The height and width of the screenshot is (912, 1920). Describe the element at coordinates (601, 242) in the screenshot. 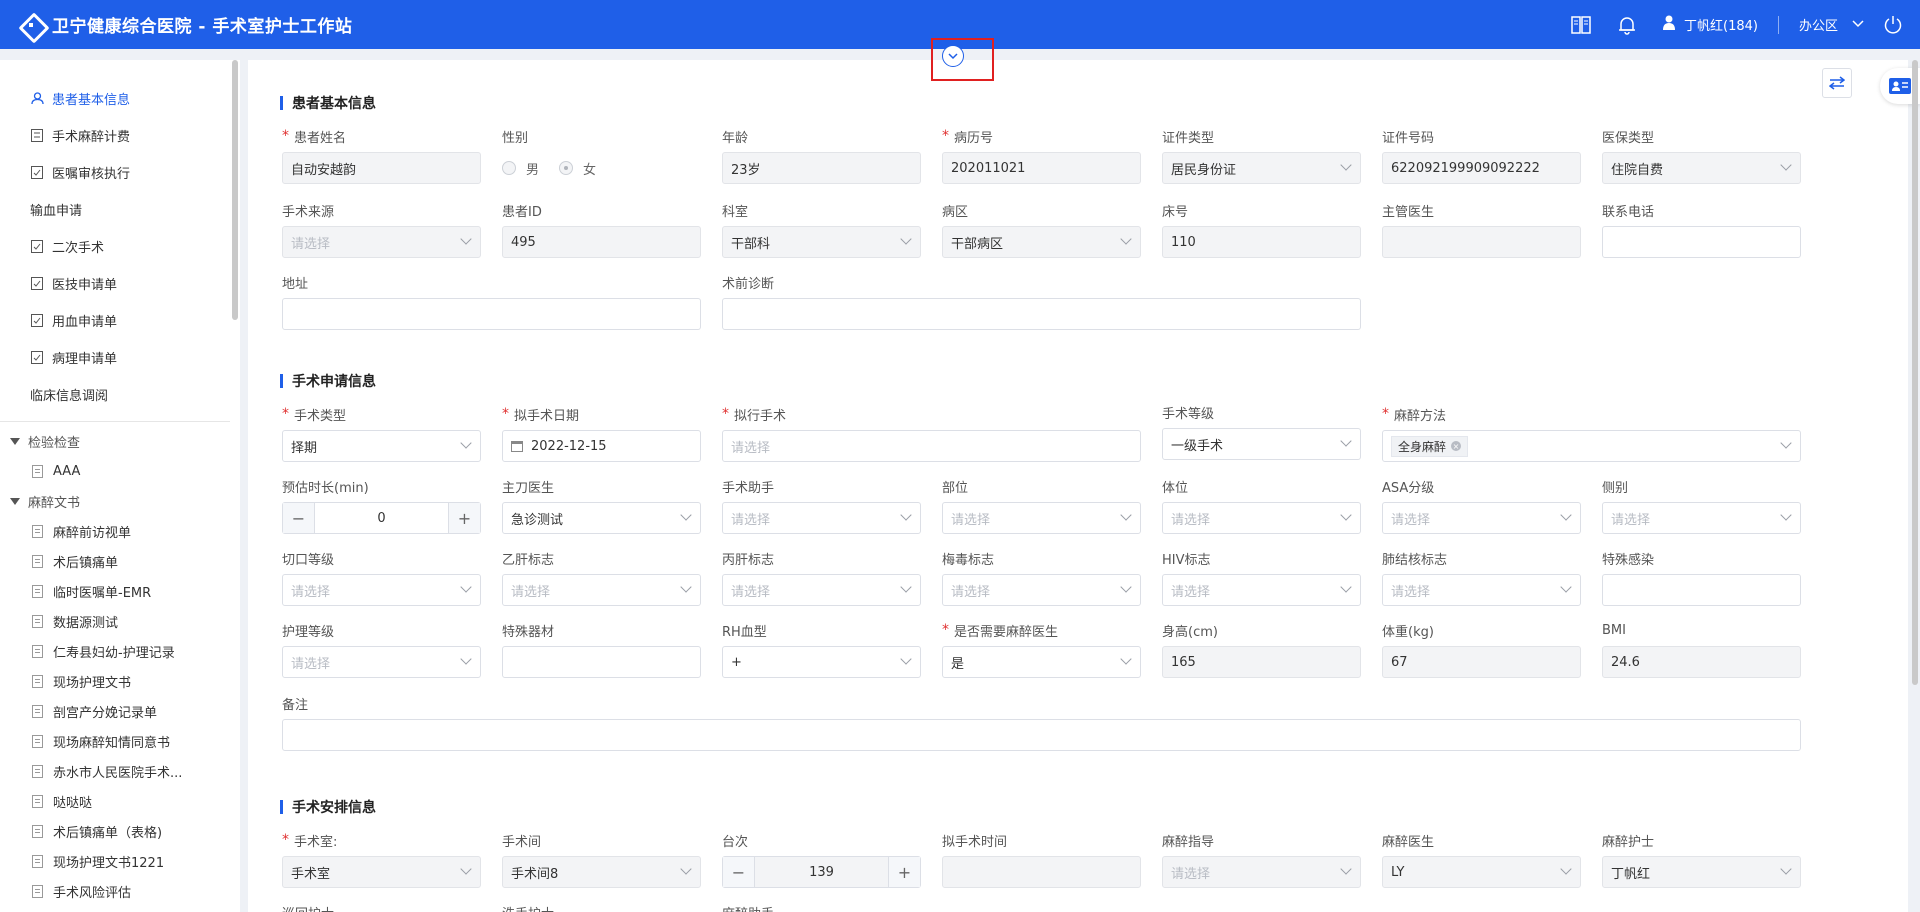

I see `patient-id-input: 495` at that location.